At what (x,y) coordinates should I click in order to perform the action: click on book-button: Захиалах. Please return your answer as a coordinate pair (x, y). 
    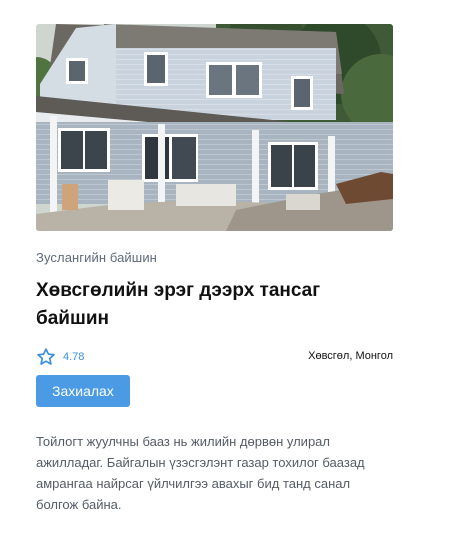
    Looking at the image, I should click on (83, 391).